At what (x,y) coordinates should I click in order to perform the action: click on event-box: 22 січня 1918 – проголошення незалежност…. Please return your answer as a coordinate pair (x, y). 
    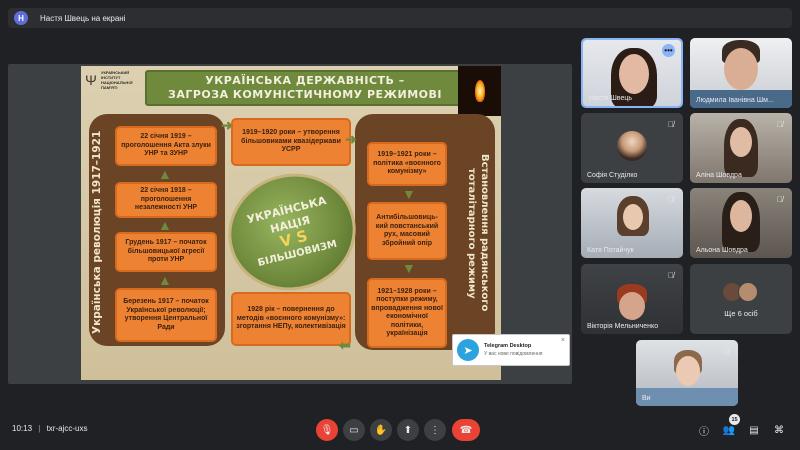
    Looking at the image, I should click on (166, 200).